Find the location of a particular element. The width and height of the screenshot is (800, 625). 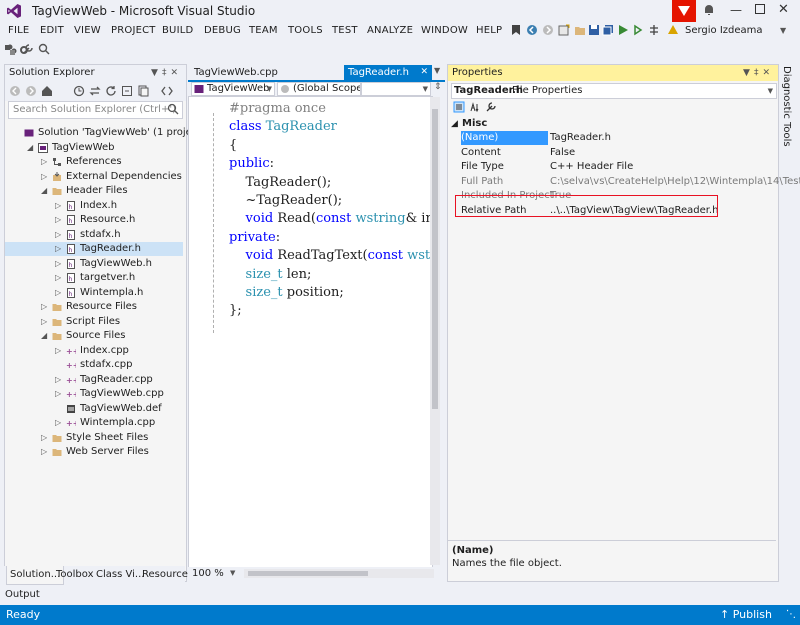

tree-item: ◢ Header Files is located at coordinates (94, 191).